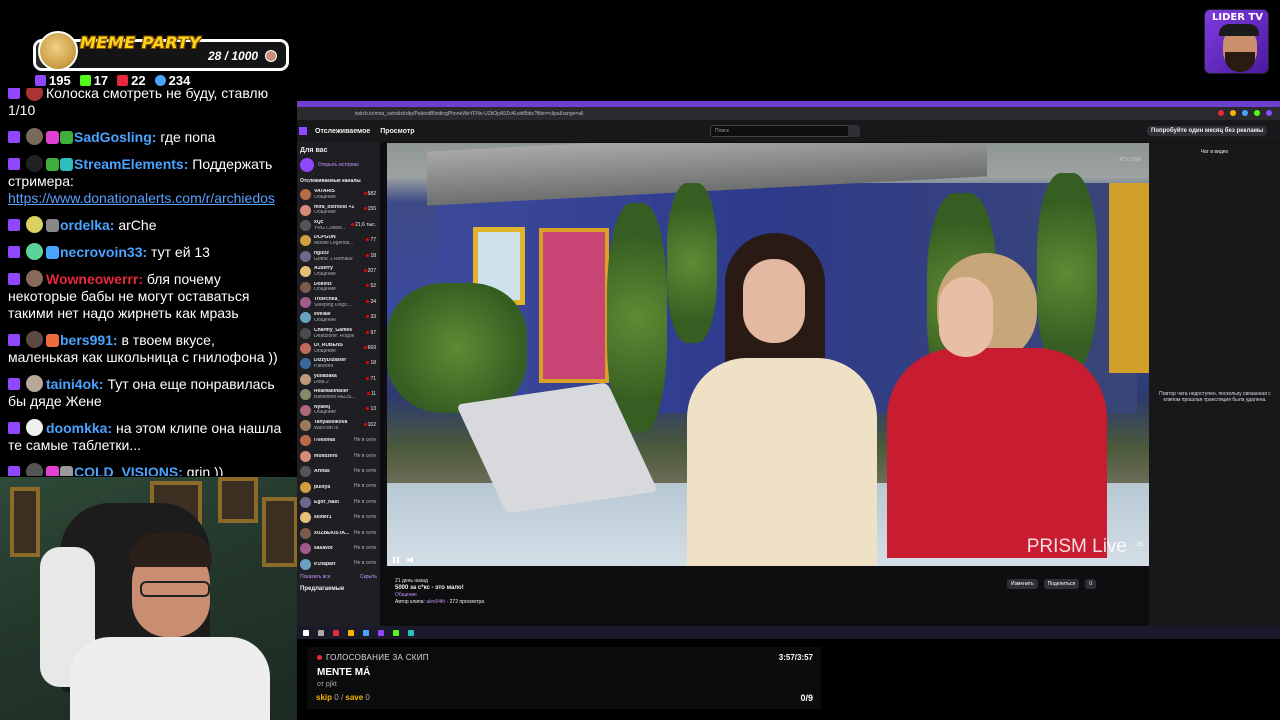 This screenshot has width=1280, height=720. I want to click on sidebar-channel: Di_RUBENS Общение 669, so click(338, 348).